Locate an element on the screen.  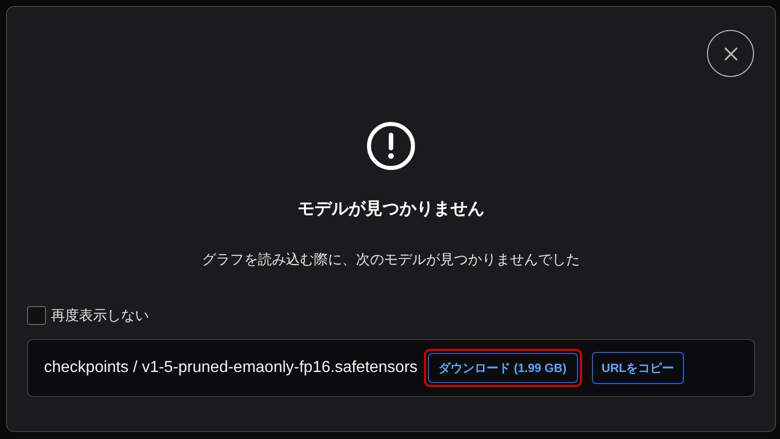
close-button is located at coordinates (730, 53).